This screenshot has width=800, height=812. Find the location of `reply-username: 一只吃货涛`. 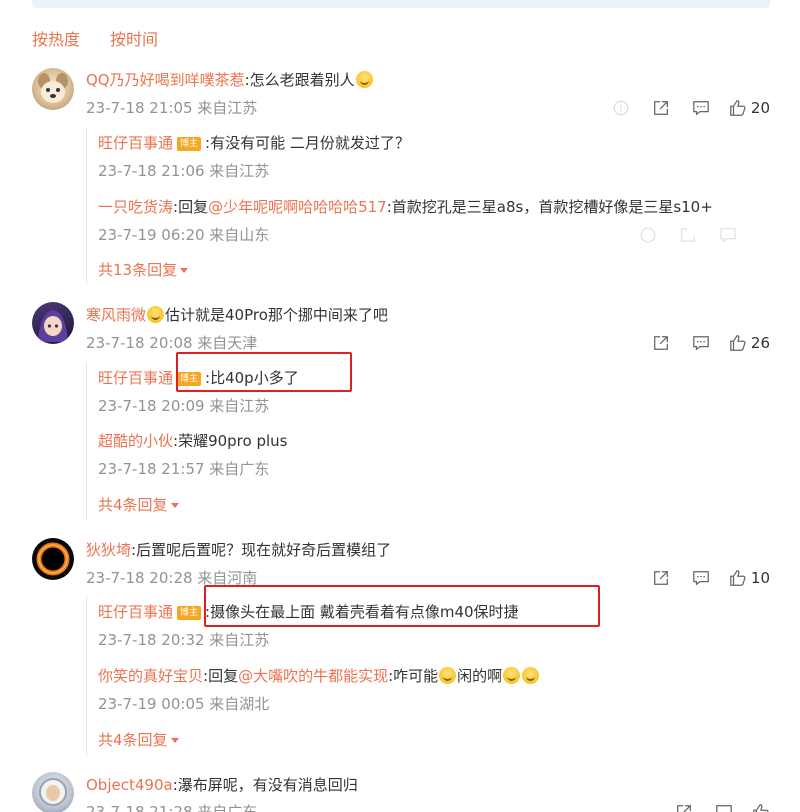

reply-username: 一只吃货涛 is located at coordinates (135, 207).